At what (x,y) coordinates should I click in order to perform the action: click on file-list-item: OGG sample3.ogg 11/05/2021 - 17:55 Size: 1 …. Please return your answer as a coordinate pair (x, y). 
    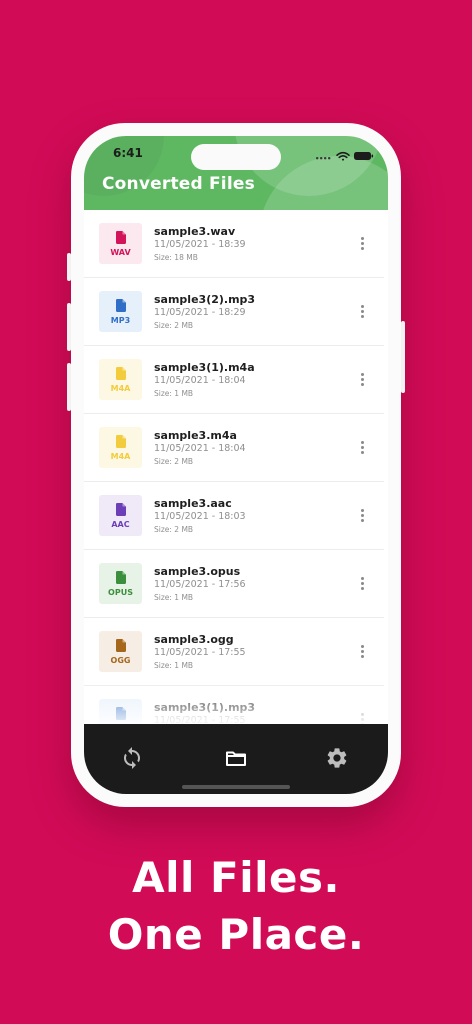
    Looking at the image, I should click on (236, 652).